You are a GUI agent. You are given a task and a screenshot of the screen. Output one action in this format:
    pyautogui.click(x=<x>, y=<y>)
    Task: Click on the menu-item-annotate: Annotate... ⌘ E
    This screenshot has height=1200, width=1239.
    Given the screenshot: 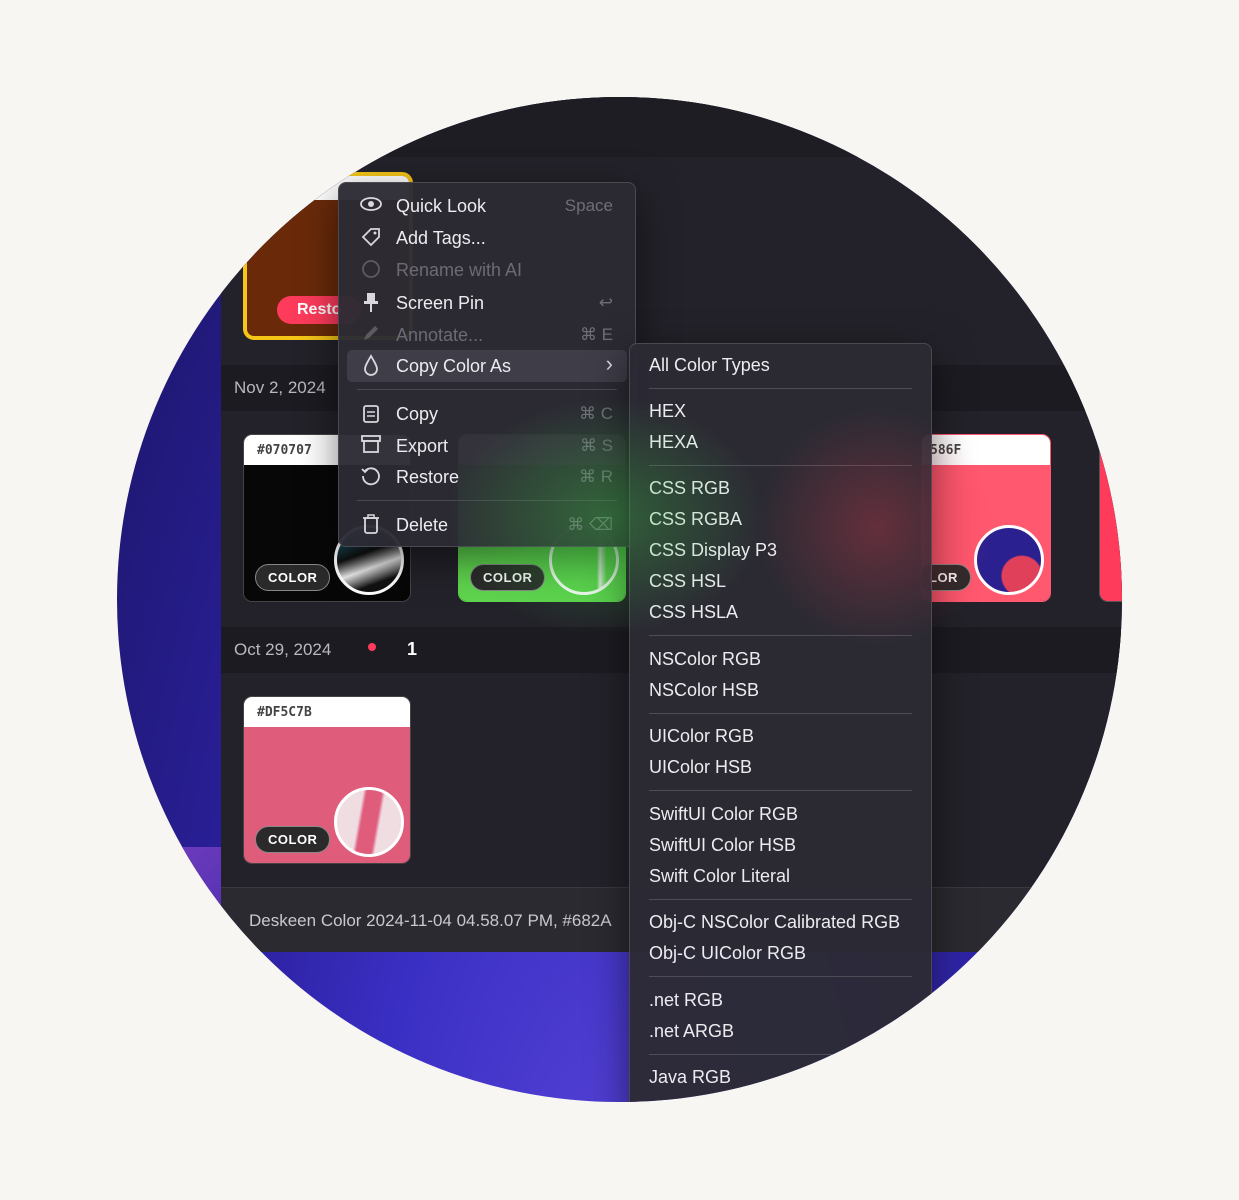 What is the action you would take?
    pyautogui.click(x=487, y=335)
    